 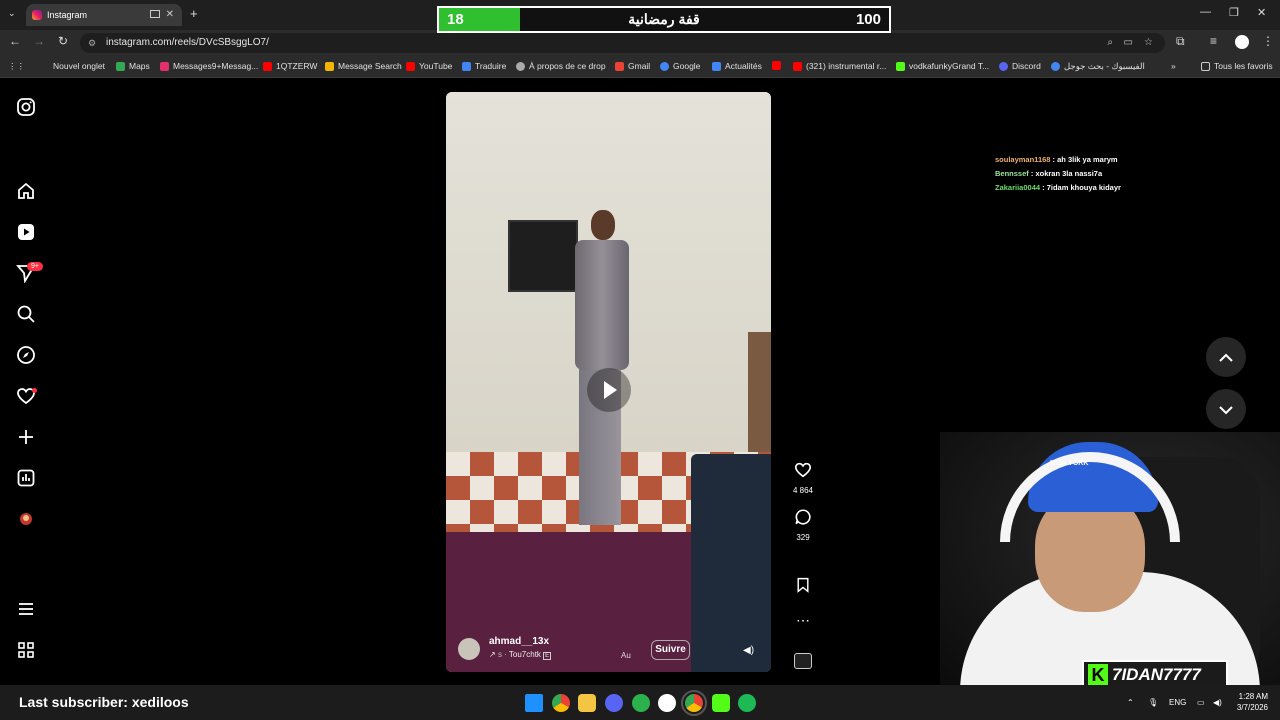 What do you see at coordinates (803, 620) in the screenshot?
I see `more-options-icon: ⋯` at bounding box center [803, 620].